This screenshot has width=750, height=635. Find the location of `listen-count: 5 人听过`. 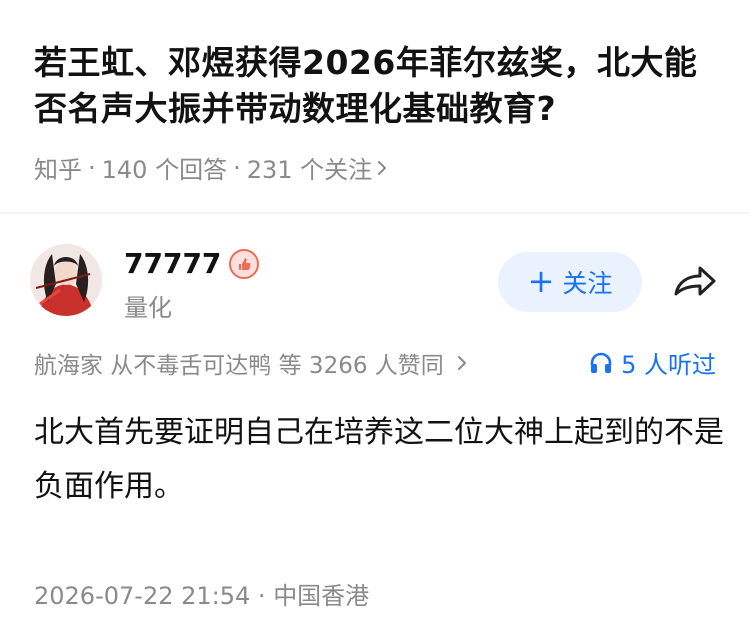

listen-count: 5 人听过 is located at coordinates (652, 362).